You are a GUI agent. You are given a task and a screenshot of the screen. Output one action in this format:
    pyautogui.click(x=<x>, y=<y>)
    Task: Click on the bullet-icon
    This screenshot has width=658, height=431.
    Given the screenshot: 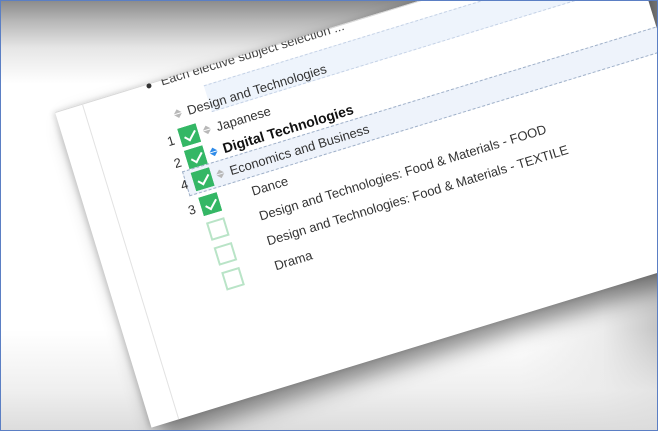 What is the action you would take?
    pyautogui.click(x=149, y=86)
    